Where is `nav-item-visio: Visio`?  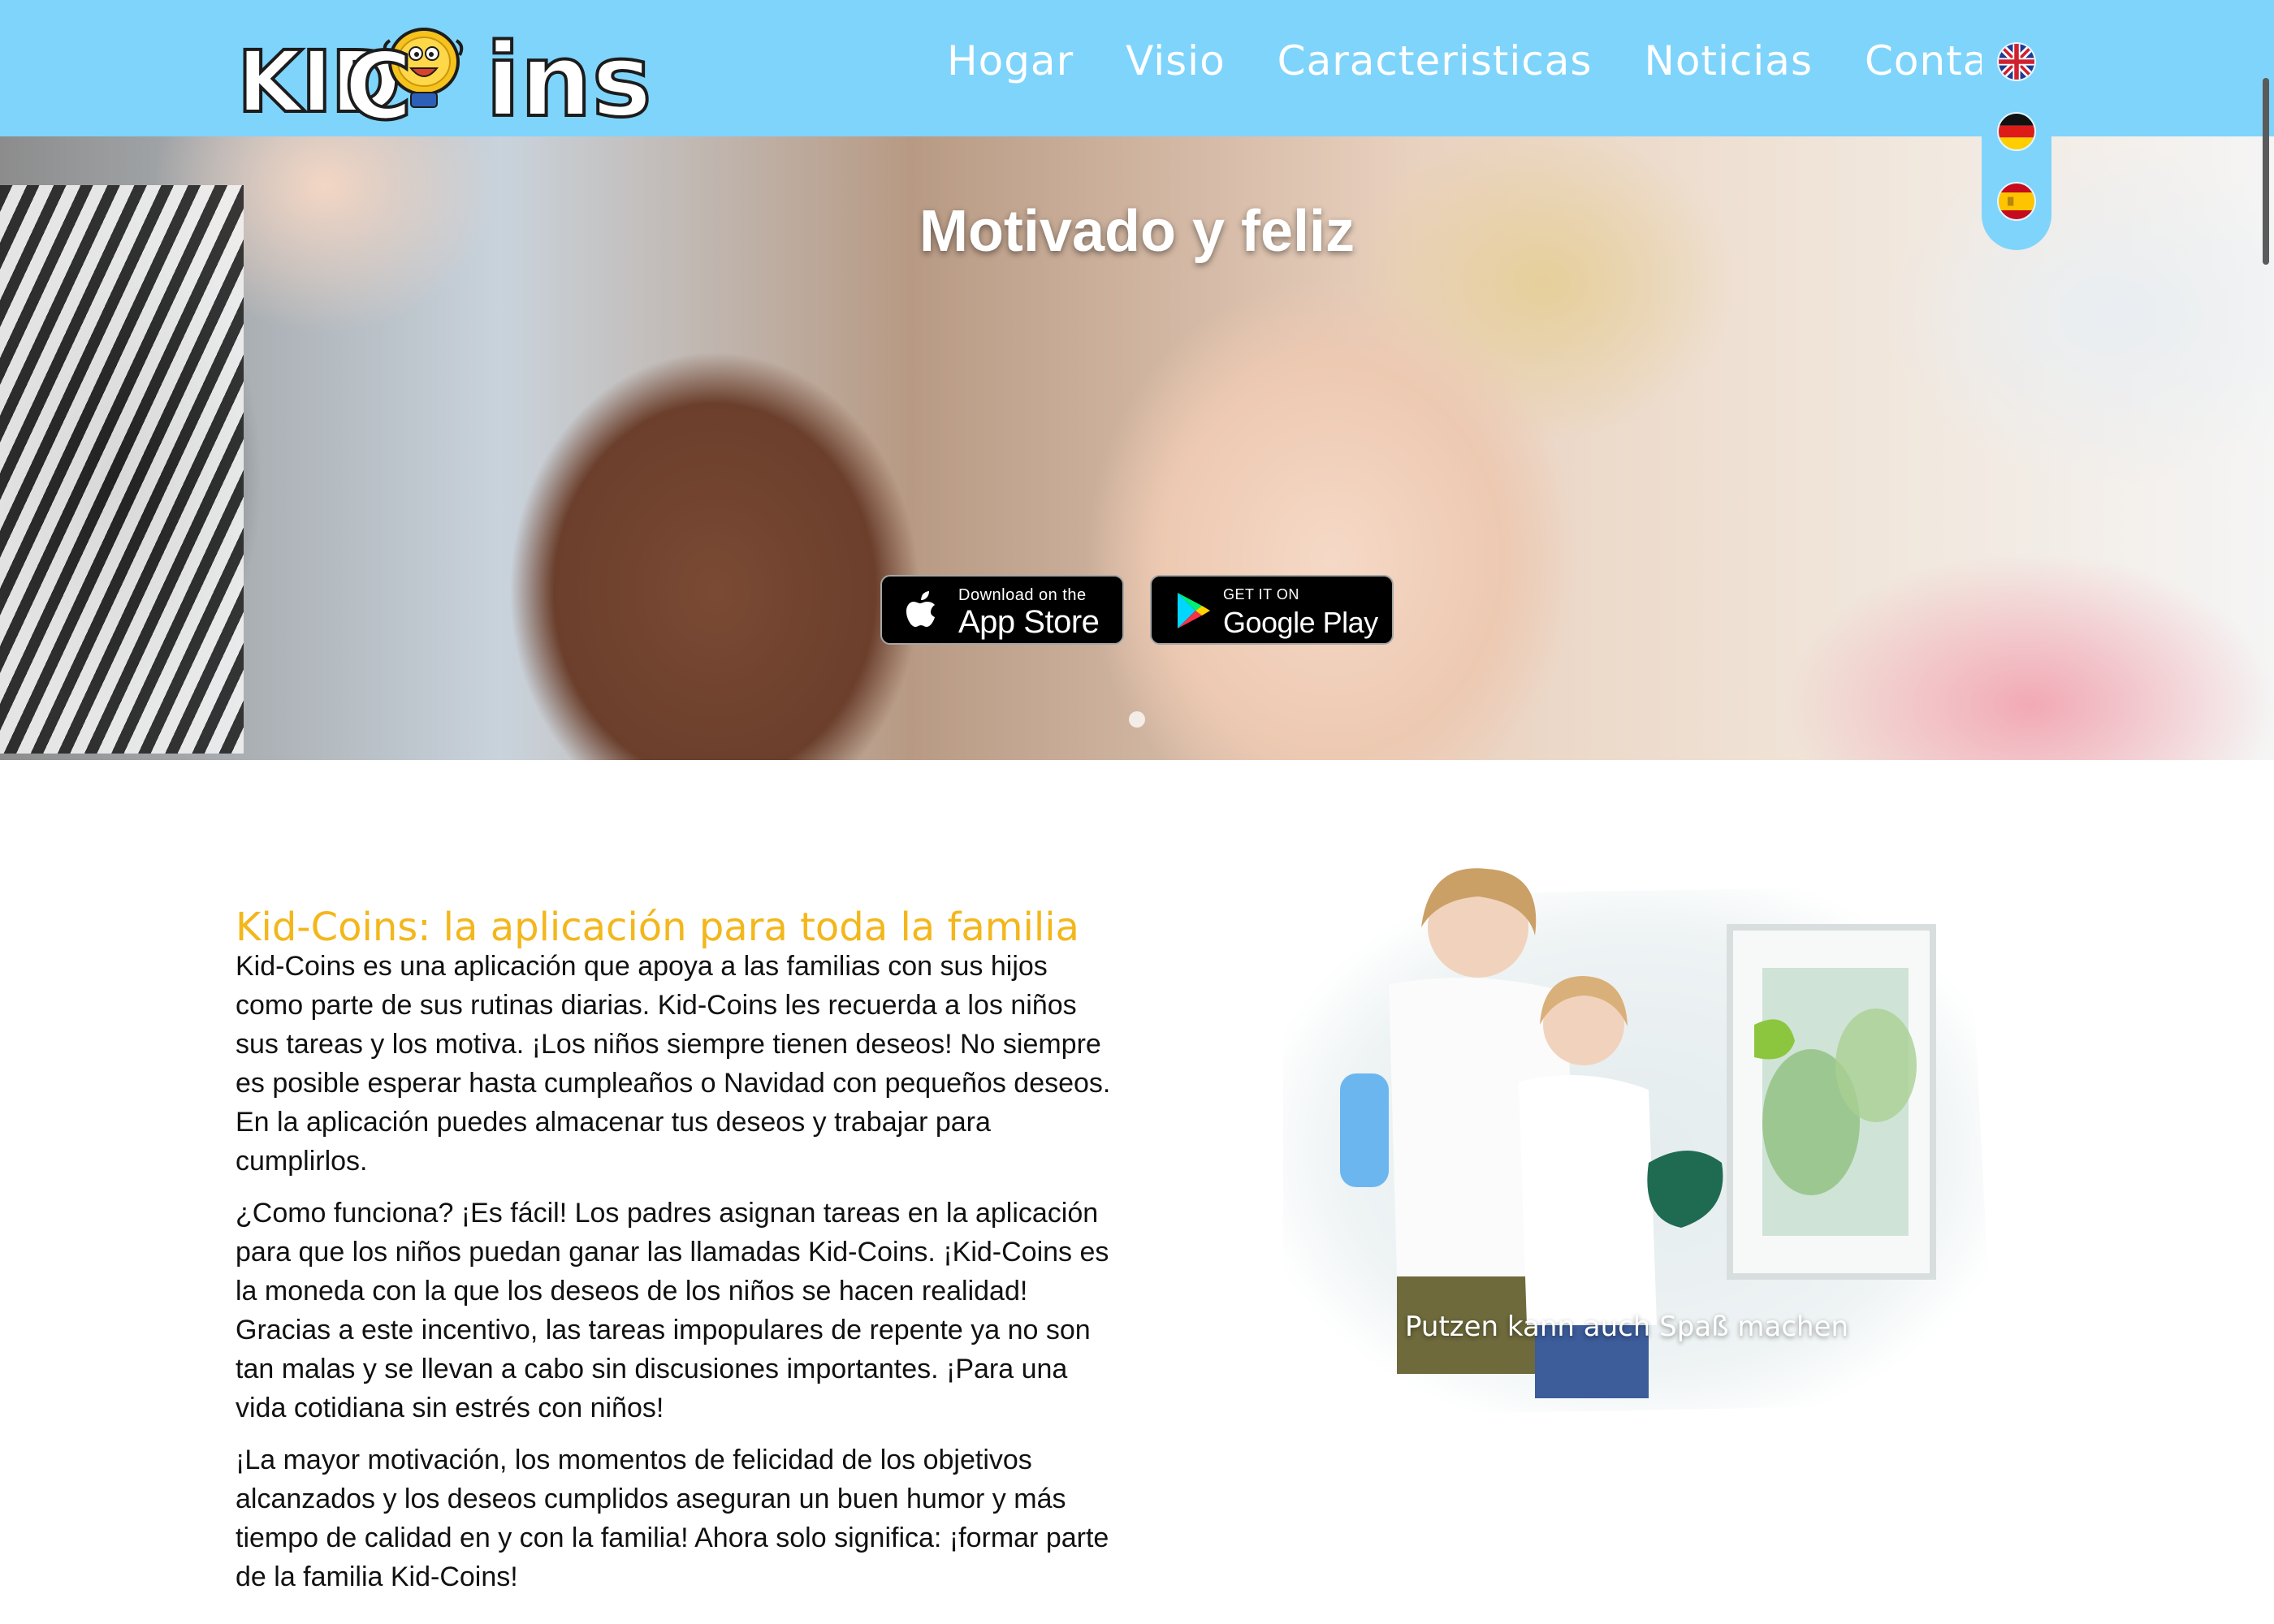
nav-item-visio: Visio is located at coordinates (1176, 66).